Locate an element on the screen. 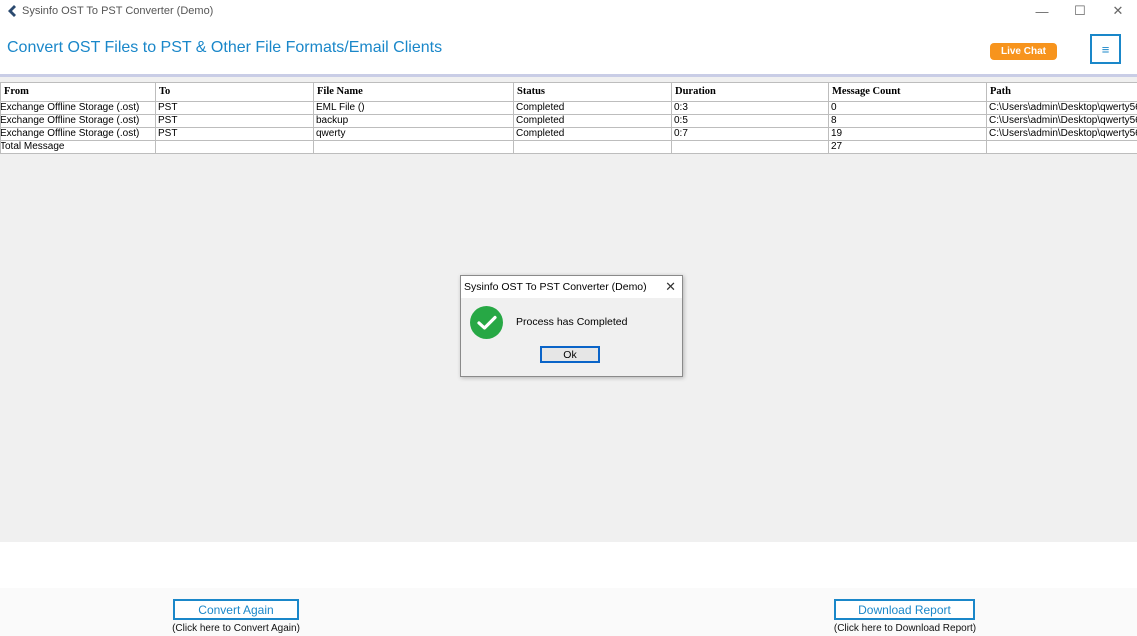 The width and height of the screenshot is (1137, 636). column-header-duration: Duration is located at coordinates (750, 92).